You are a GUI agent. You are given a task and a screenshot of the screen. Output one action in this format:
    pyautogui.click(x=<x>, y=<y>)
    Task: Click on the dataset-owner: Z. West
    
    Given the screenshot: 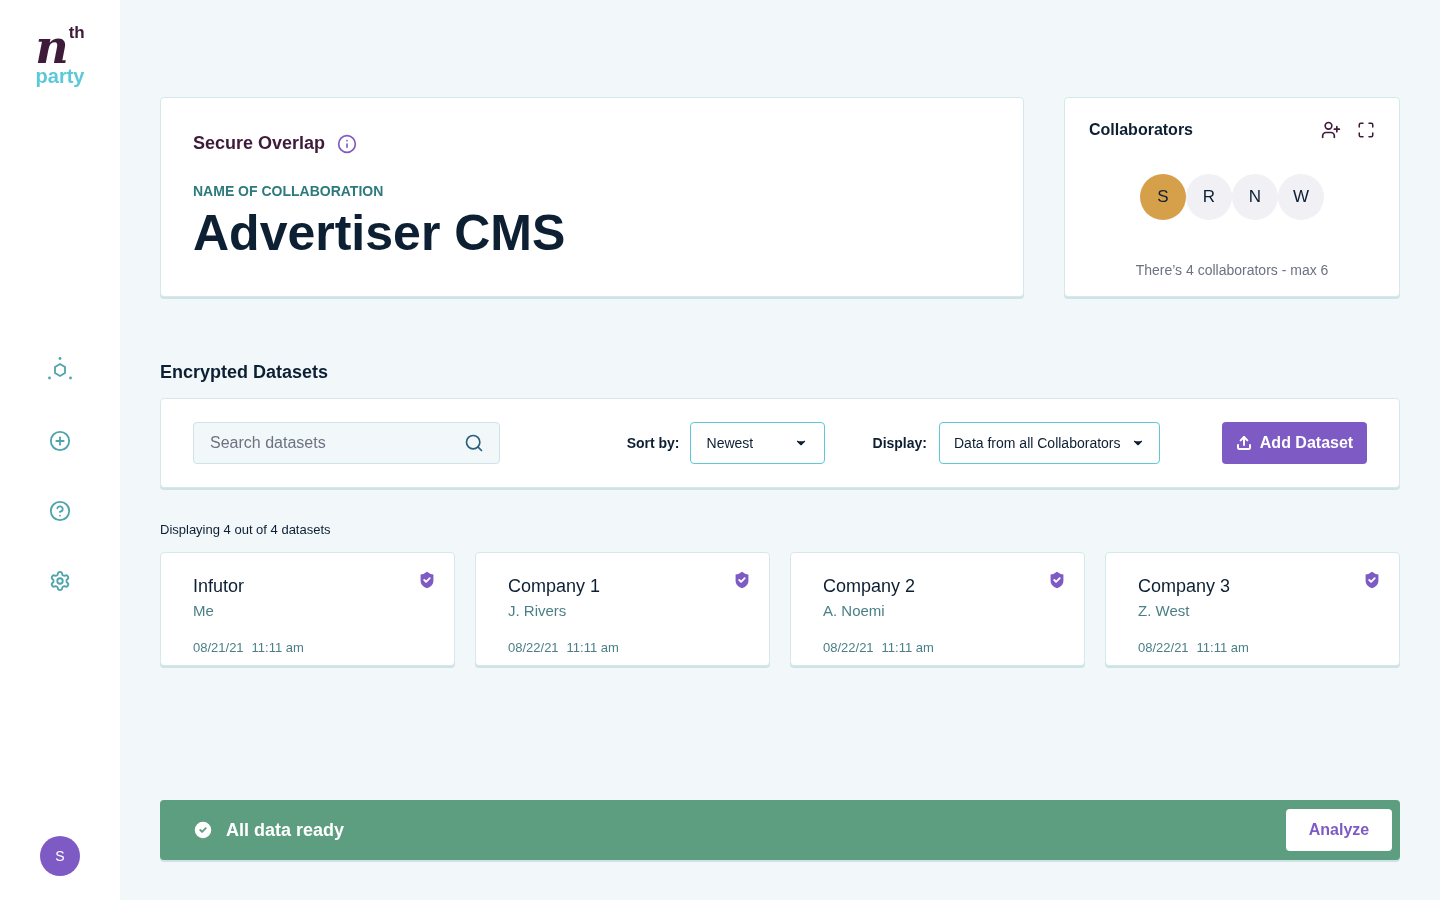 What is the action you would take?
    pyautogui.click(x=1164, y=610)
    